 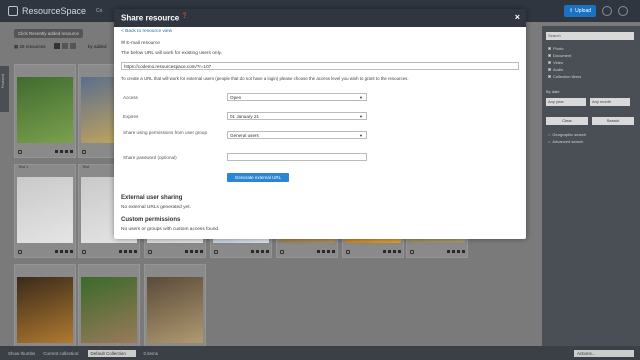 I want to click on recent-button: Click Recently added resource, so click(x=49, y=33).